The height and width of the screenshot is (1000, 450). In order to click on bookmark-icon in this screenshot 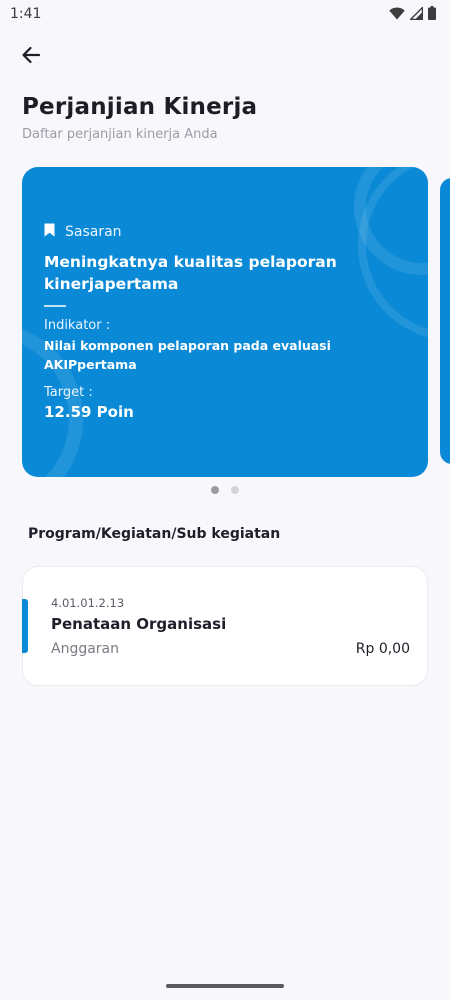, I will do `click(49, 231)`.